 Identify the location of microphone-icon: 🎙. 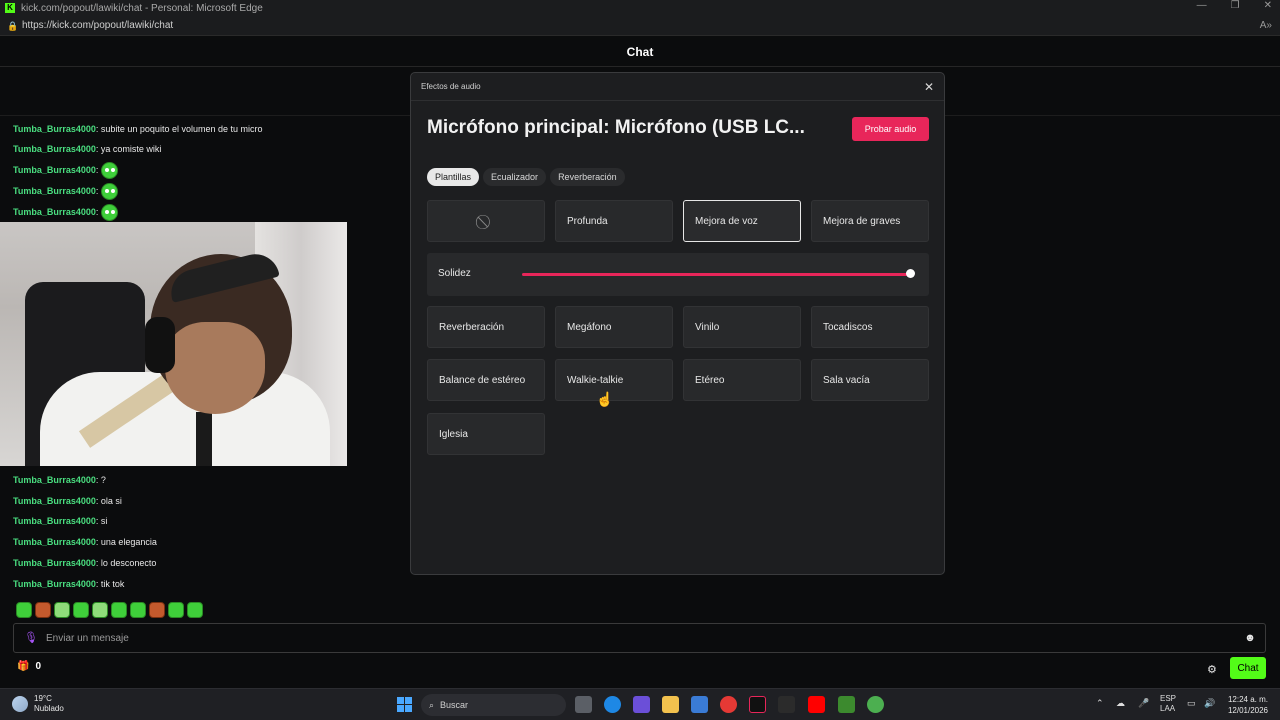
(31, 638).